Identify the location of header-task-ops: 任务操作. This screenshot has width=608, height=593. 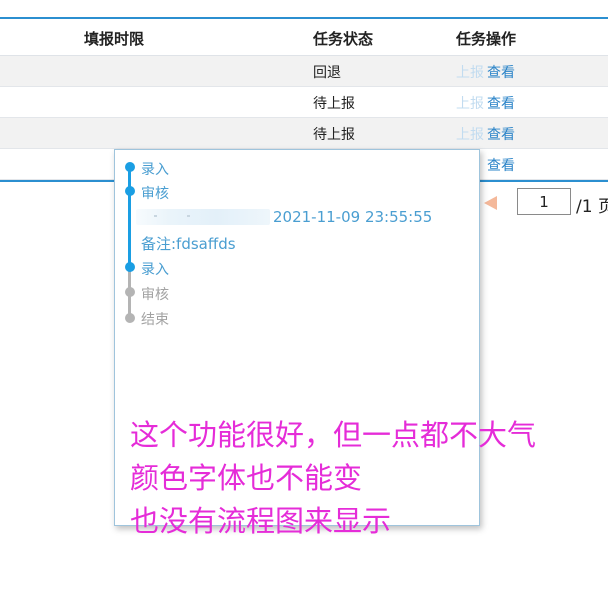
(486, 39).